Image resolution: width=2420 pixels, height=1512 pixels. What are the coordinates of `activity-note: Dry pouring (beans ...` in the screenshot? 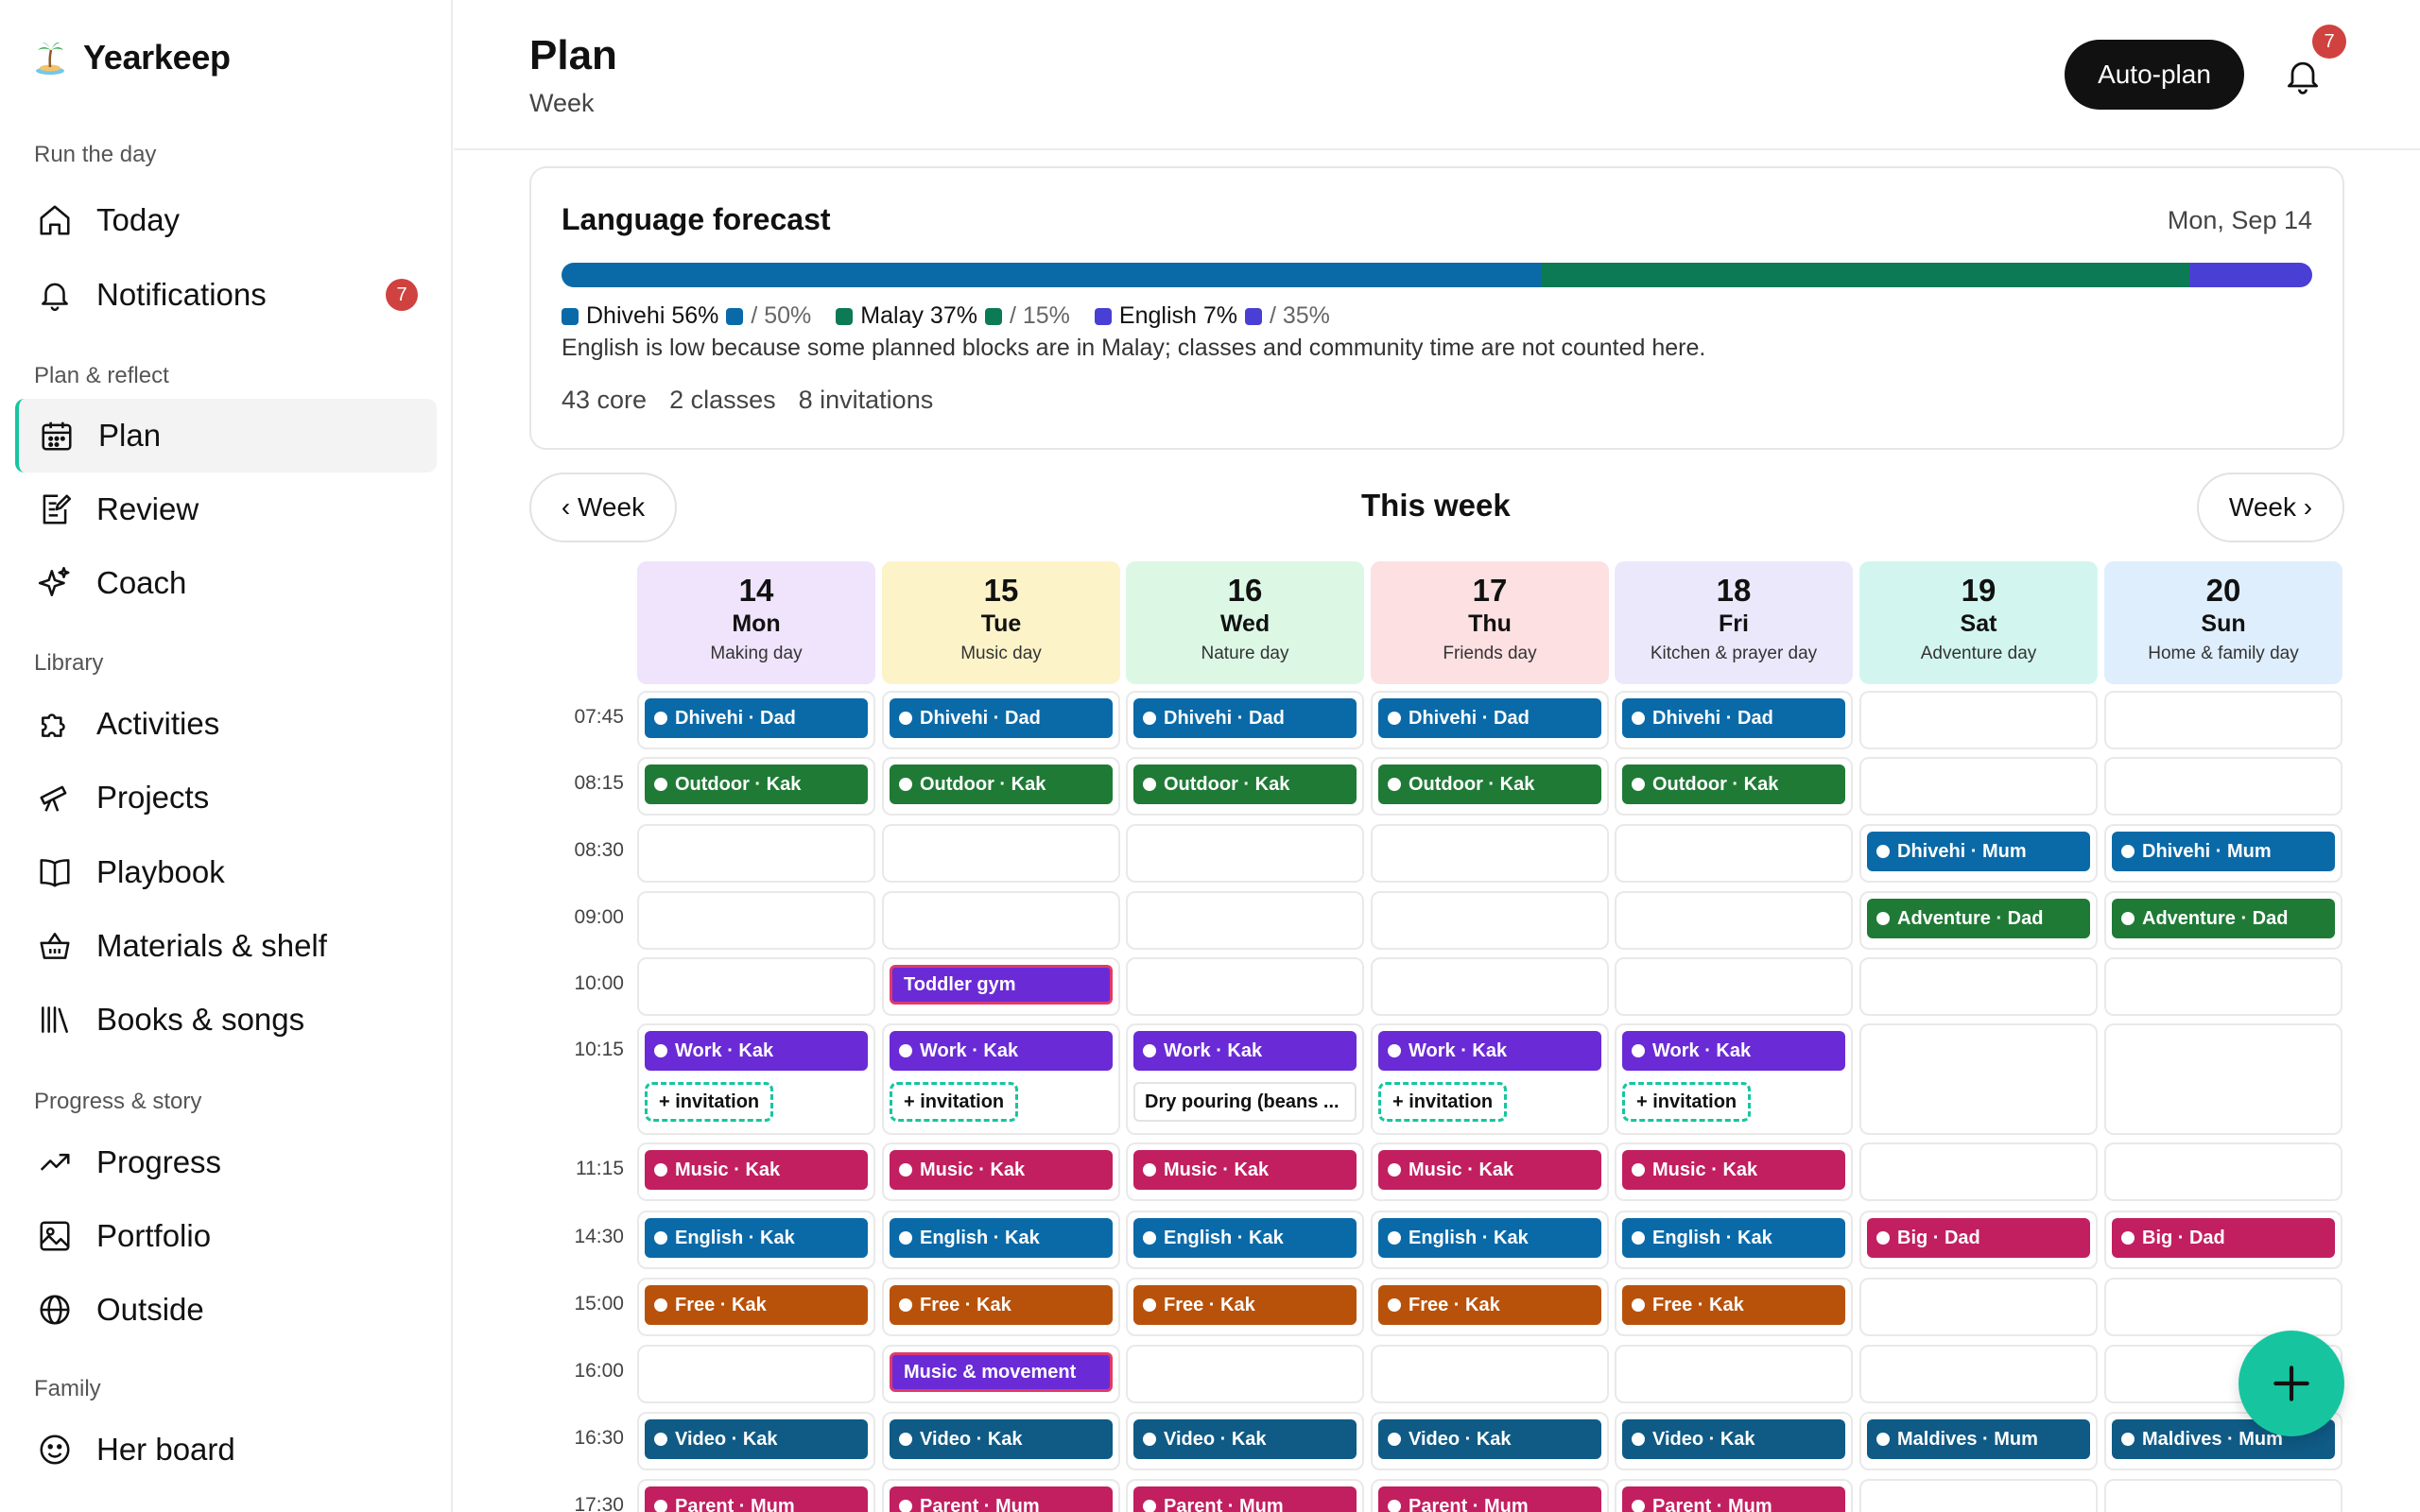 It's located at (1245, 1102).